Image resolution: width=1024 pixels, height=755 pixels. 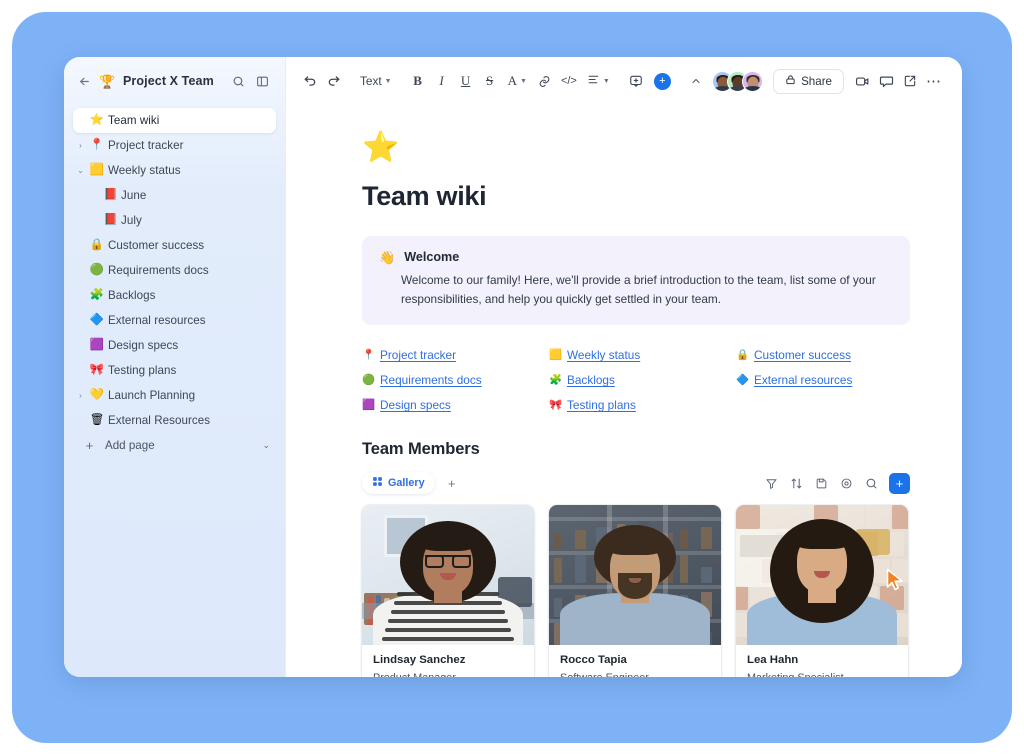 I want to click on italic-button: I, so click(x=442, y=81).